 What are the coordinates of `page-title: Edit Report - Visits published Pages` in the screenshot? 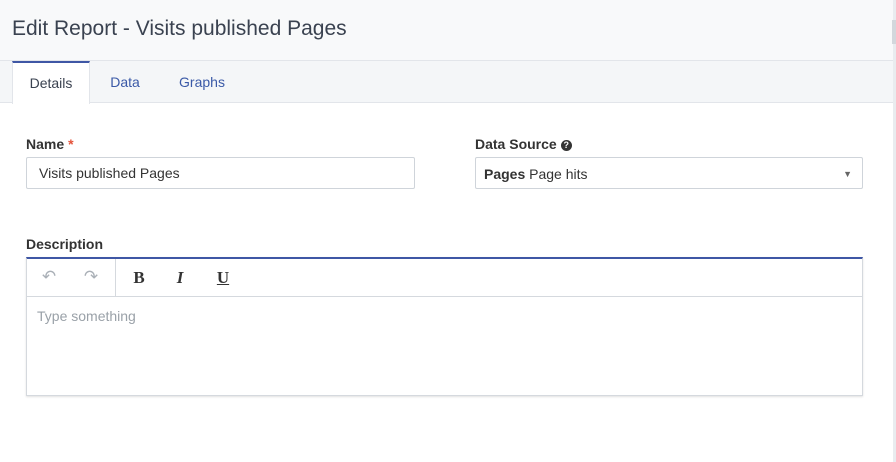 It's located at (179, 28).